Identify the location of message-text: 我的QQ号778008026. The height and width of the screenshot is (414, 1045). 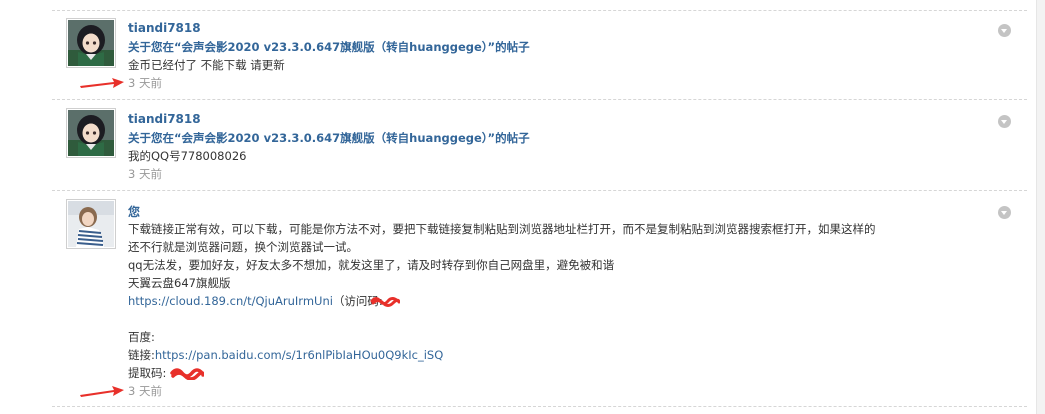
(187, 156).